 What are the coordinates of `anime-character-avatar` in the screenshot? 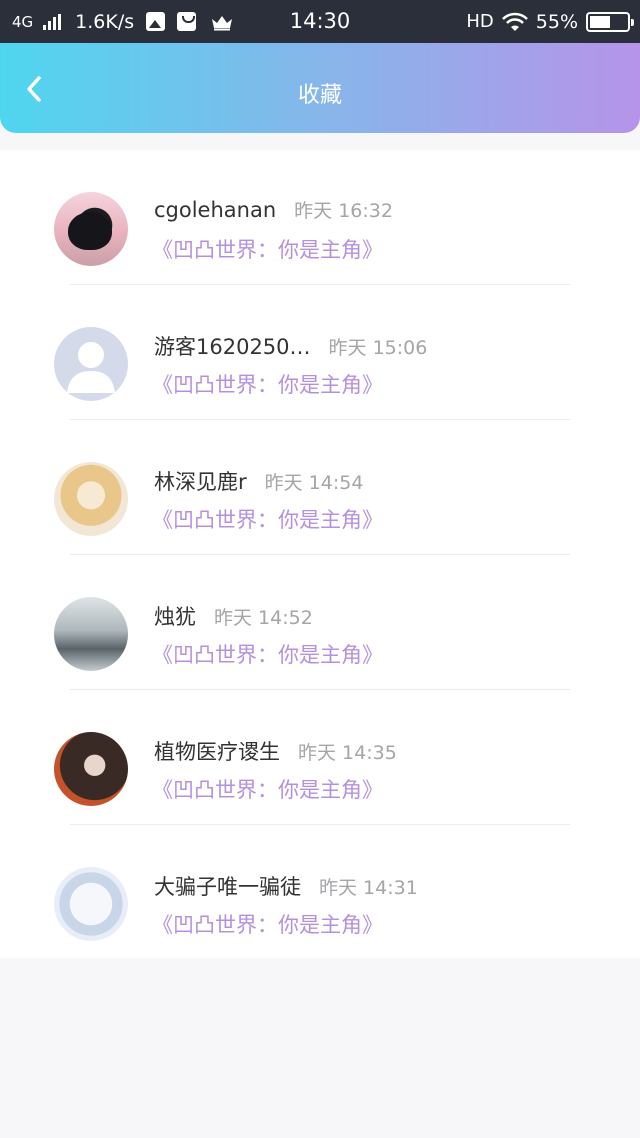 It's located at (91, 904).